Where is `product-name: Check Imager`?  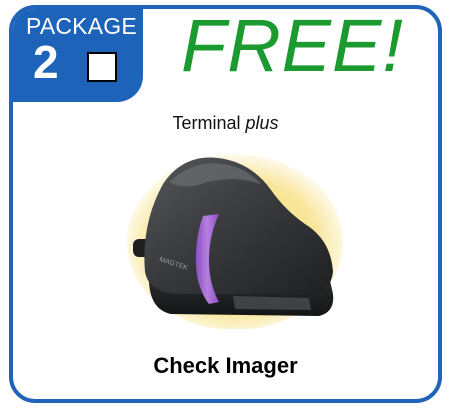 product-name: Check Imager is located at coordinates (225, 365).